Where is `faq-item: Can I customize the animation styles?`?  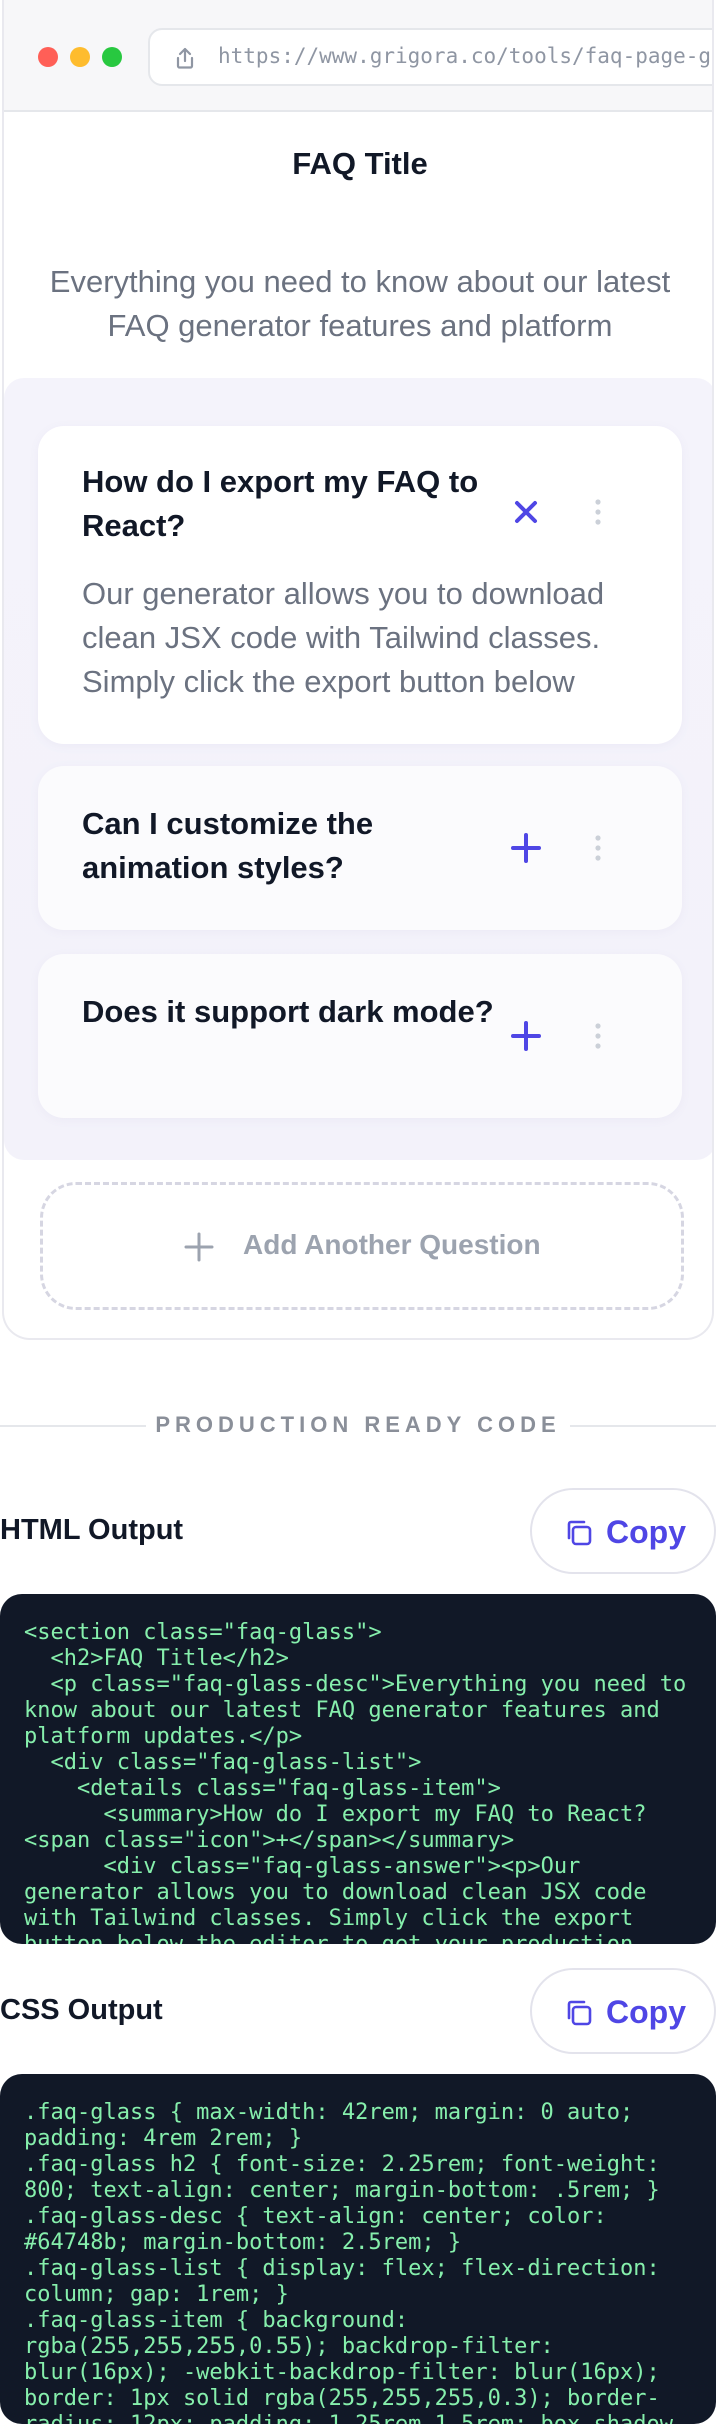 faq-item: Can I customize the animation styles? is located at coordinates (360, 848).